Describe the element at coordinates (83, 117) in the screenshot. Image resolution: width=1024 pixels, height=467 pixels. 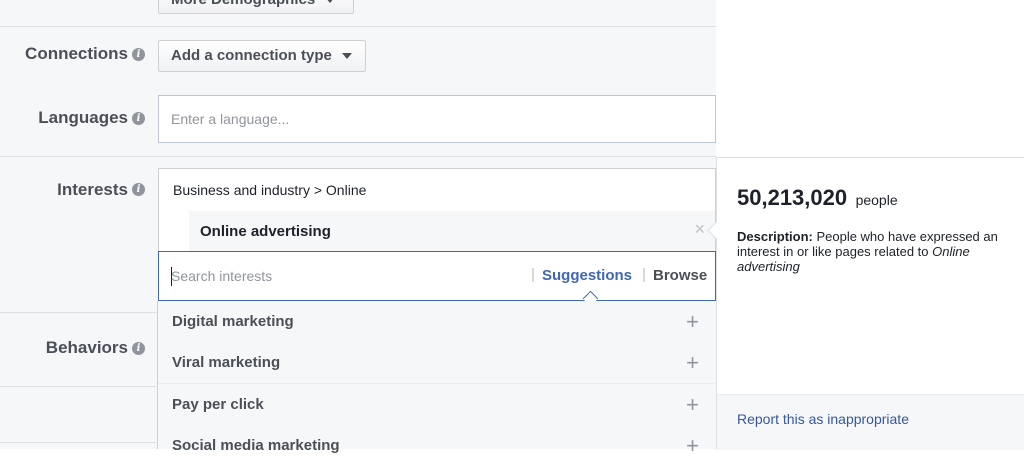
I see `languages-label: Languages` at that location.